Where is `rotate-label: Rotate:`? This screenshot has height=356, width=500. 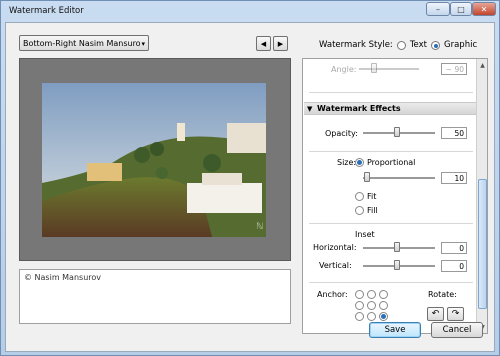 rotate-label: Rotate: is located at coordinates (442, 294).